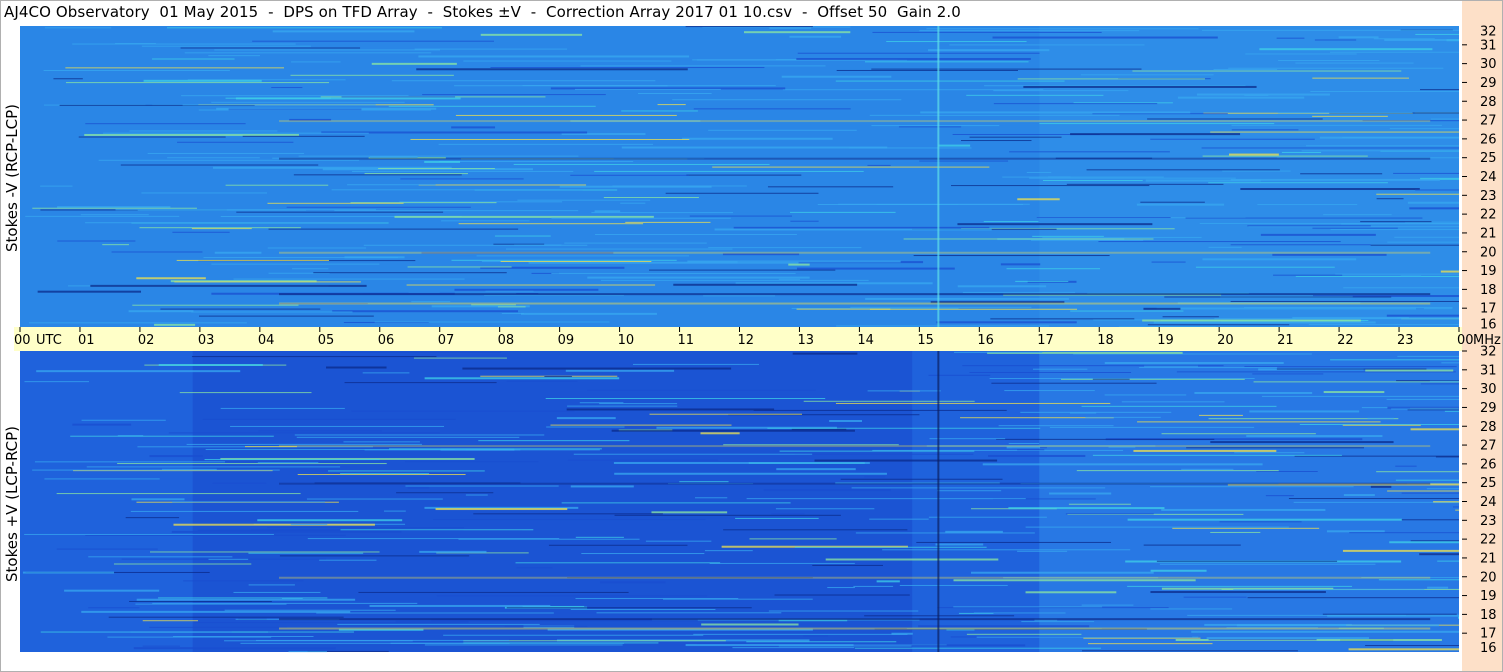  What do you see at coordinates (386, 340) in the screenshot?
I see `time-tick-label: 06` at bounding box center [386, 340].